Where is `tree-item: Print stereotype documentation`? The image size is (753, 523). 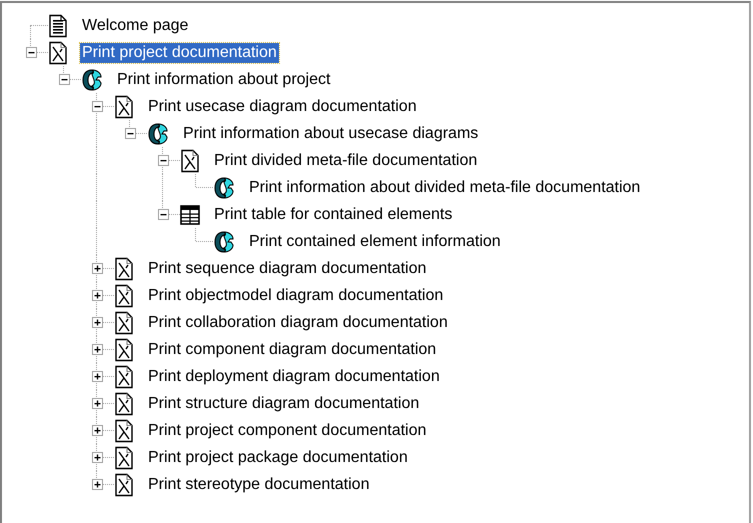 tree-item: Print stereotype documentation is located at coordinates (259, 484).